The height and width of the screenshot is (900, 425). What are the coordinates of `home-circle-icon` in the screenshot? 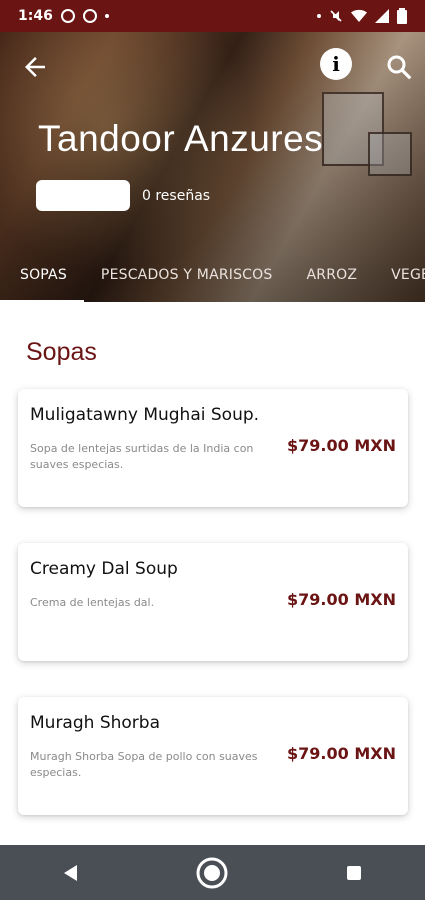 It's located at (212, 872).